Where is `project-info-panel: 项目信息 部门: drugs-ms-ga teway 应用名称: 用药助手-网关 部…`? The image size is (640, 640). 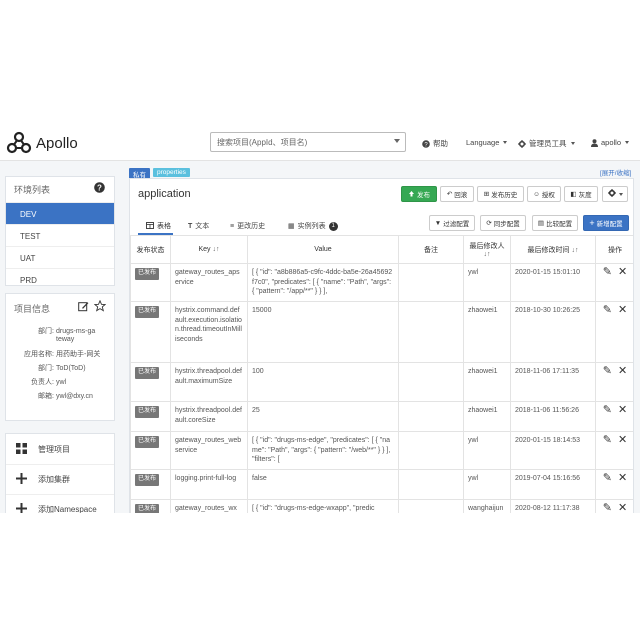 project-info-panel: 项目信息 部门: drugs-ms-ga teway 应用名称: 用药助手-网关 部… is located at coordinates (60, 357).